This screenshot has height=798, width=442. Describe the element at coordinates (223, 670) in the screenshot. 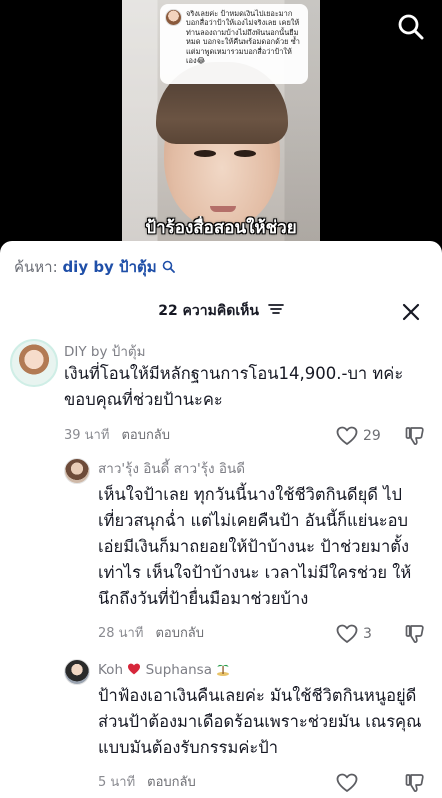

I see `island-emoji-icon` at that location.